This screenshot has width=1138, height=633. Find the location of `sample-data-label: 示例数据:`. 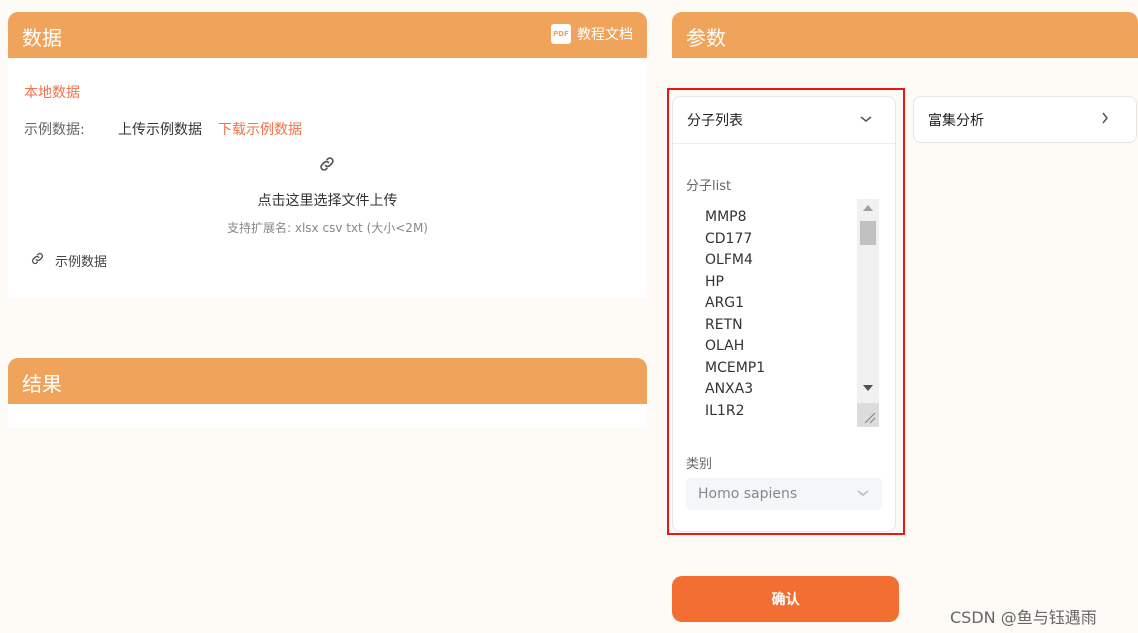

sample-data-label: 示例数据: is located at coordinates (54, 130).